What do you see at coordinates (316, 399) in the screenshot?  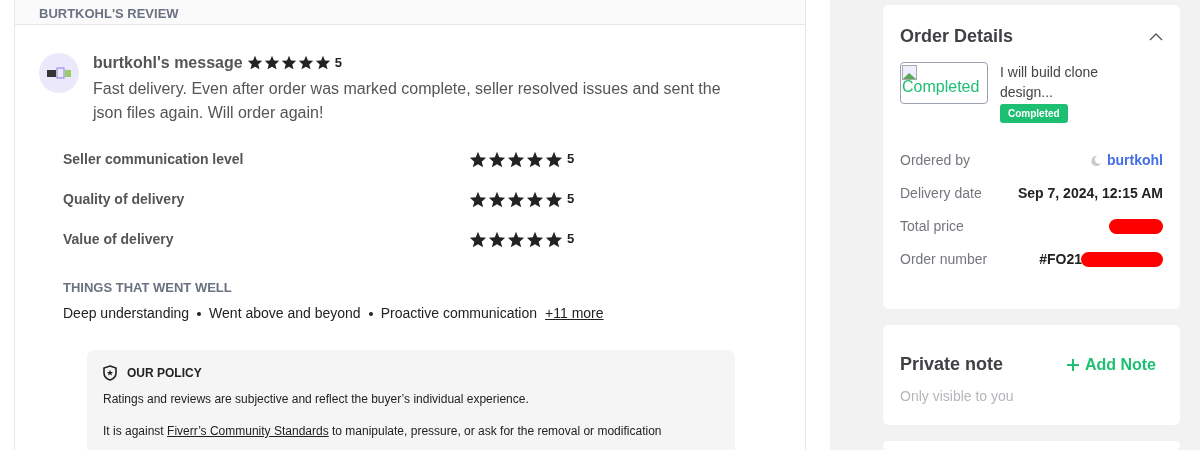 I see `policy-text: Ratings and reviews are subjective and reflect the buyer’s individual experience.` at bounding box center [316, 399].